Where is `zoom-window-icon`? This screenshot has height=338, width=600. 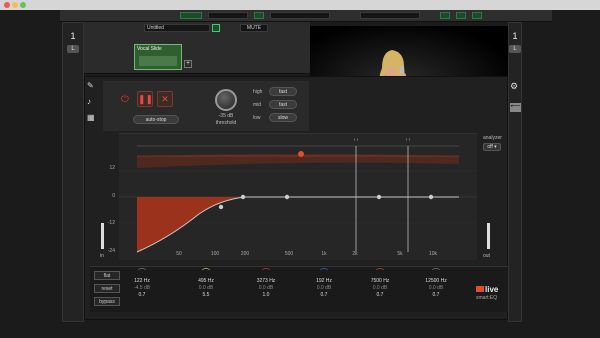 zoom-window-icon is located at coordinates (23, 5).